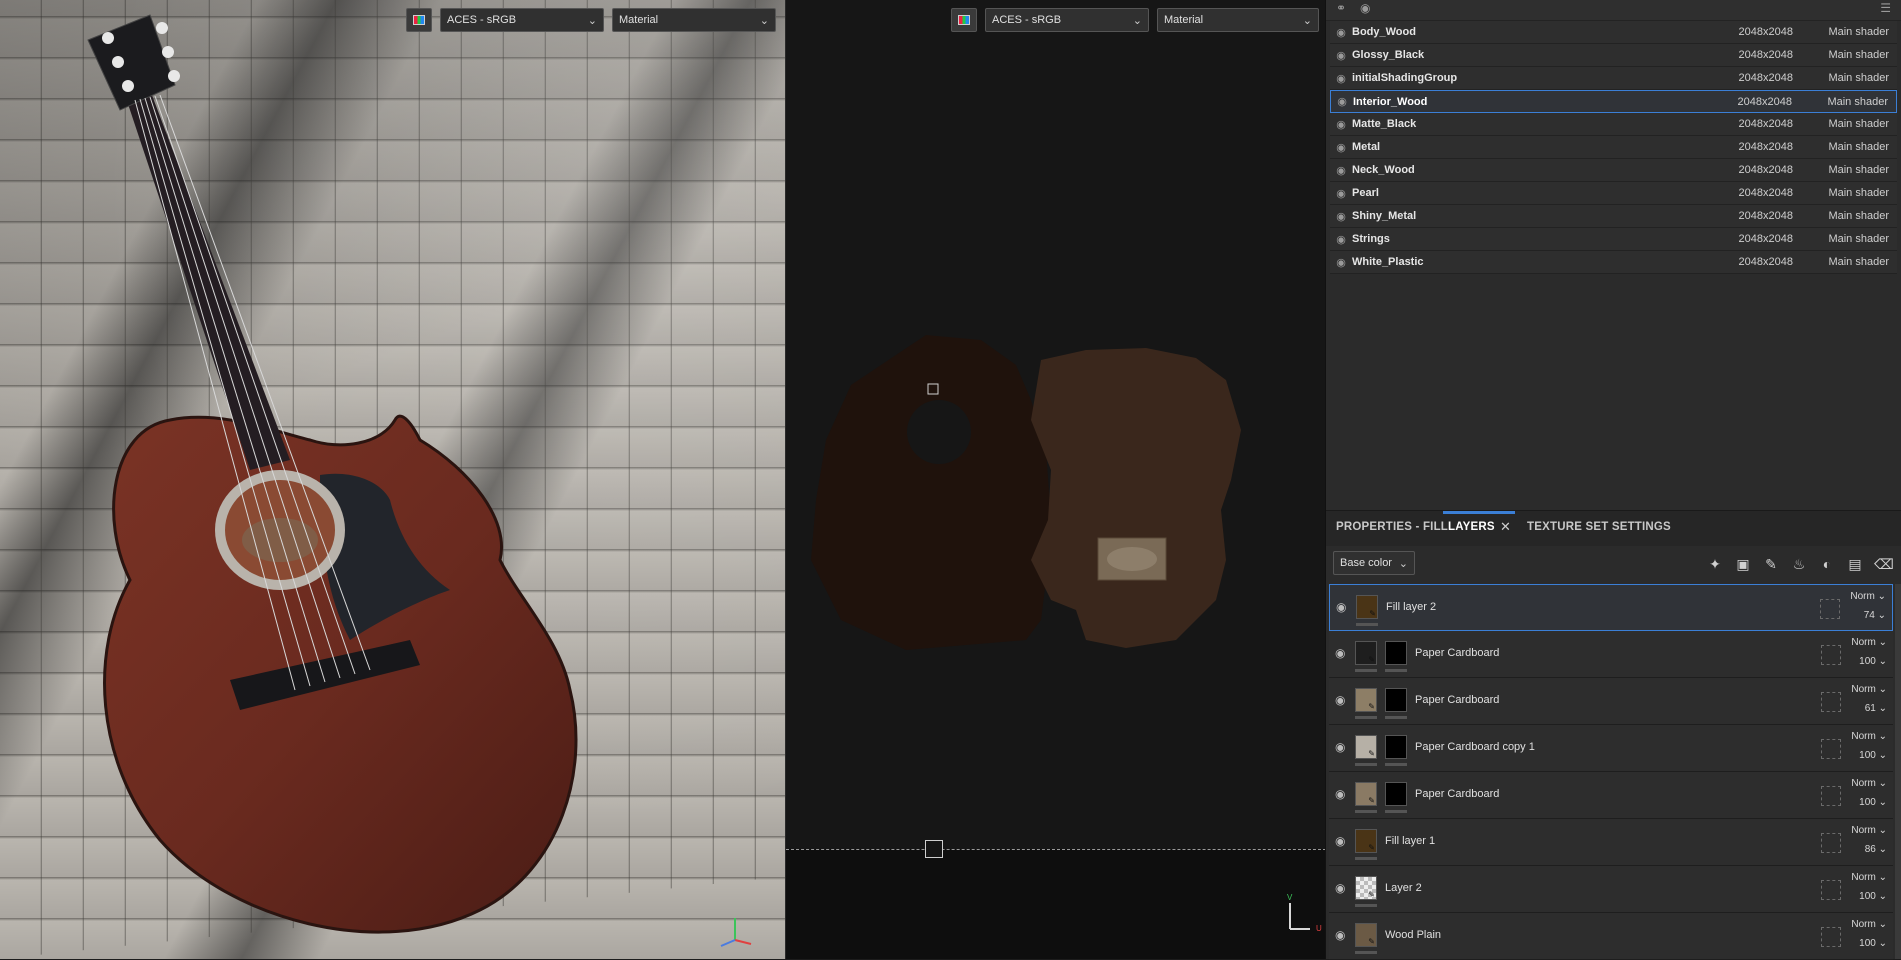 The height and width of the screenshot is (960, 1901). I want to click on layer-scrollbar, so click(1898, 771).